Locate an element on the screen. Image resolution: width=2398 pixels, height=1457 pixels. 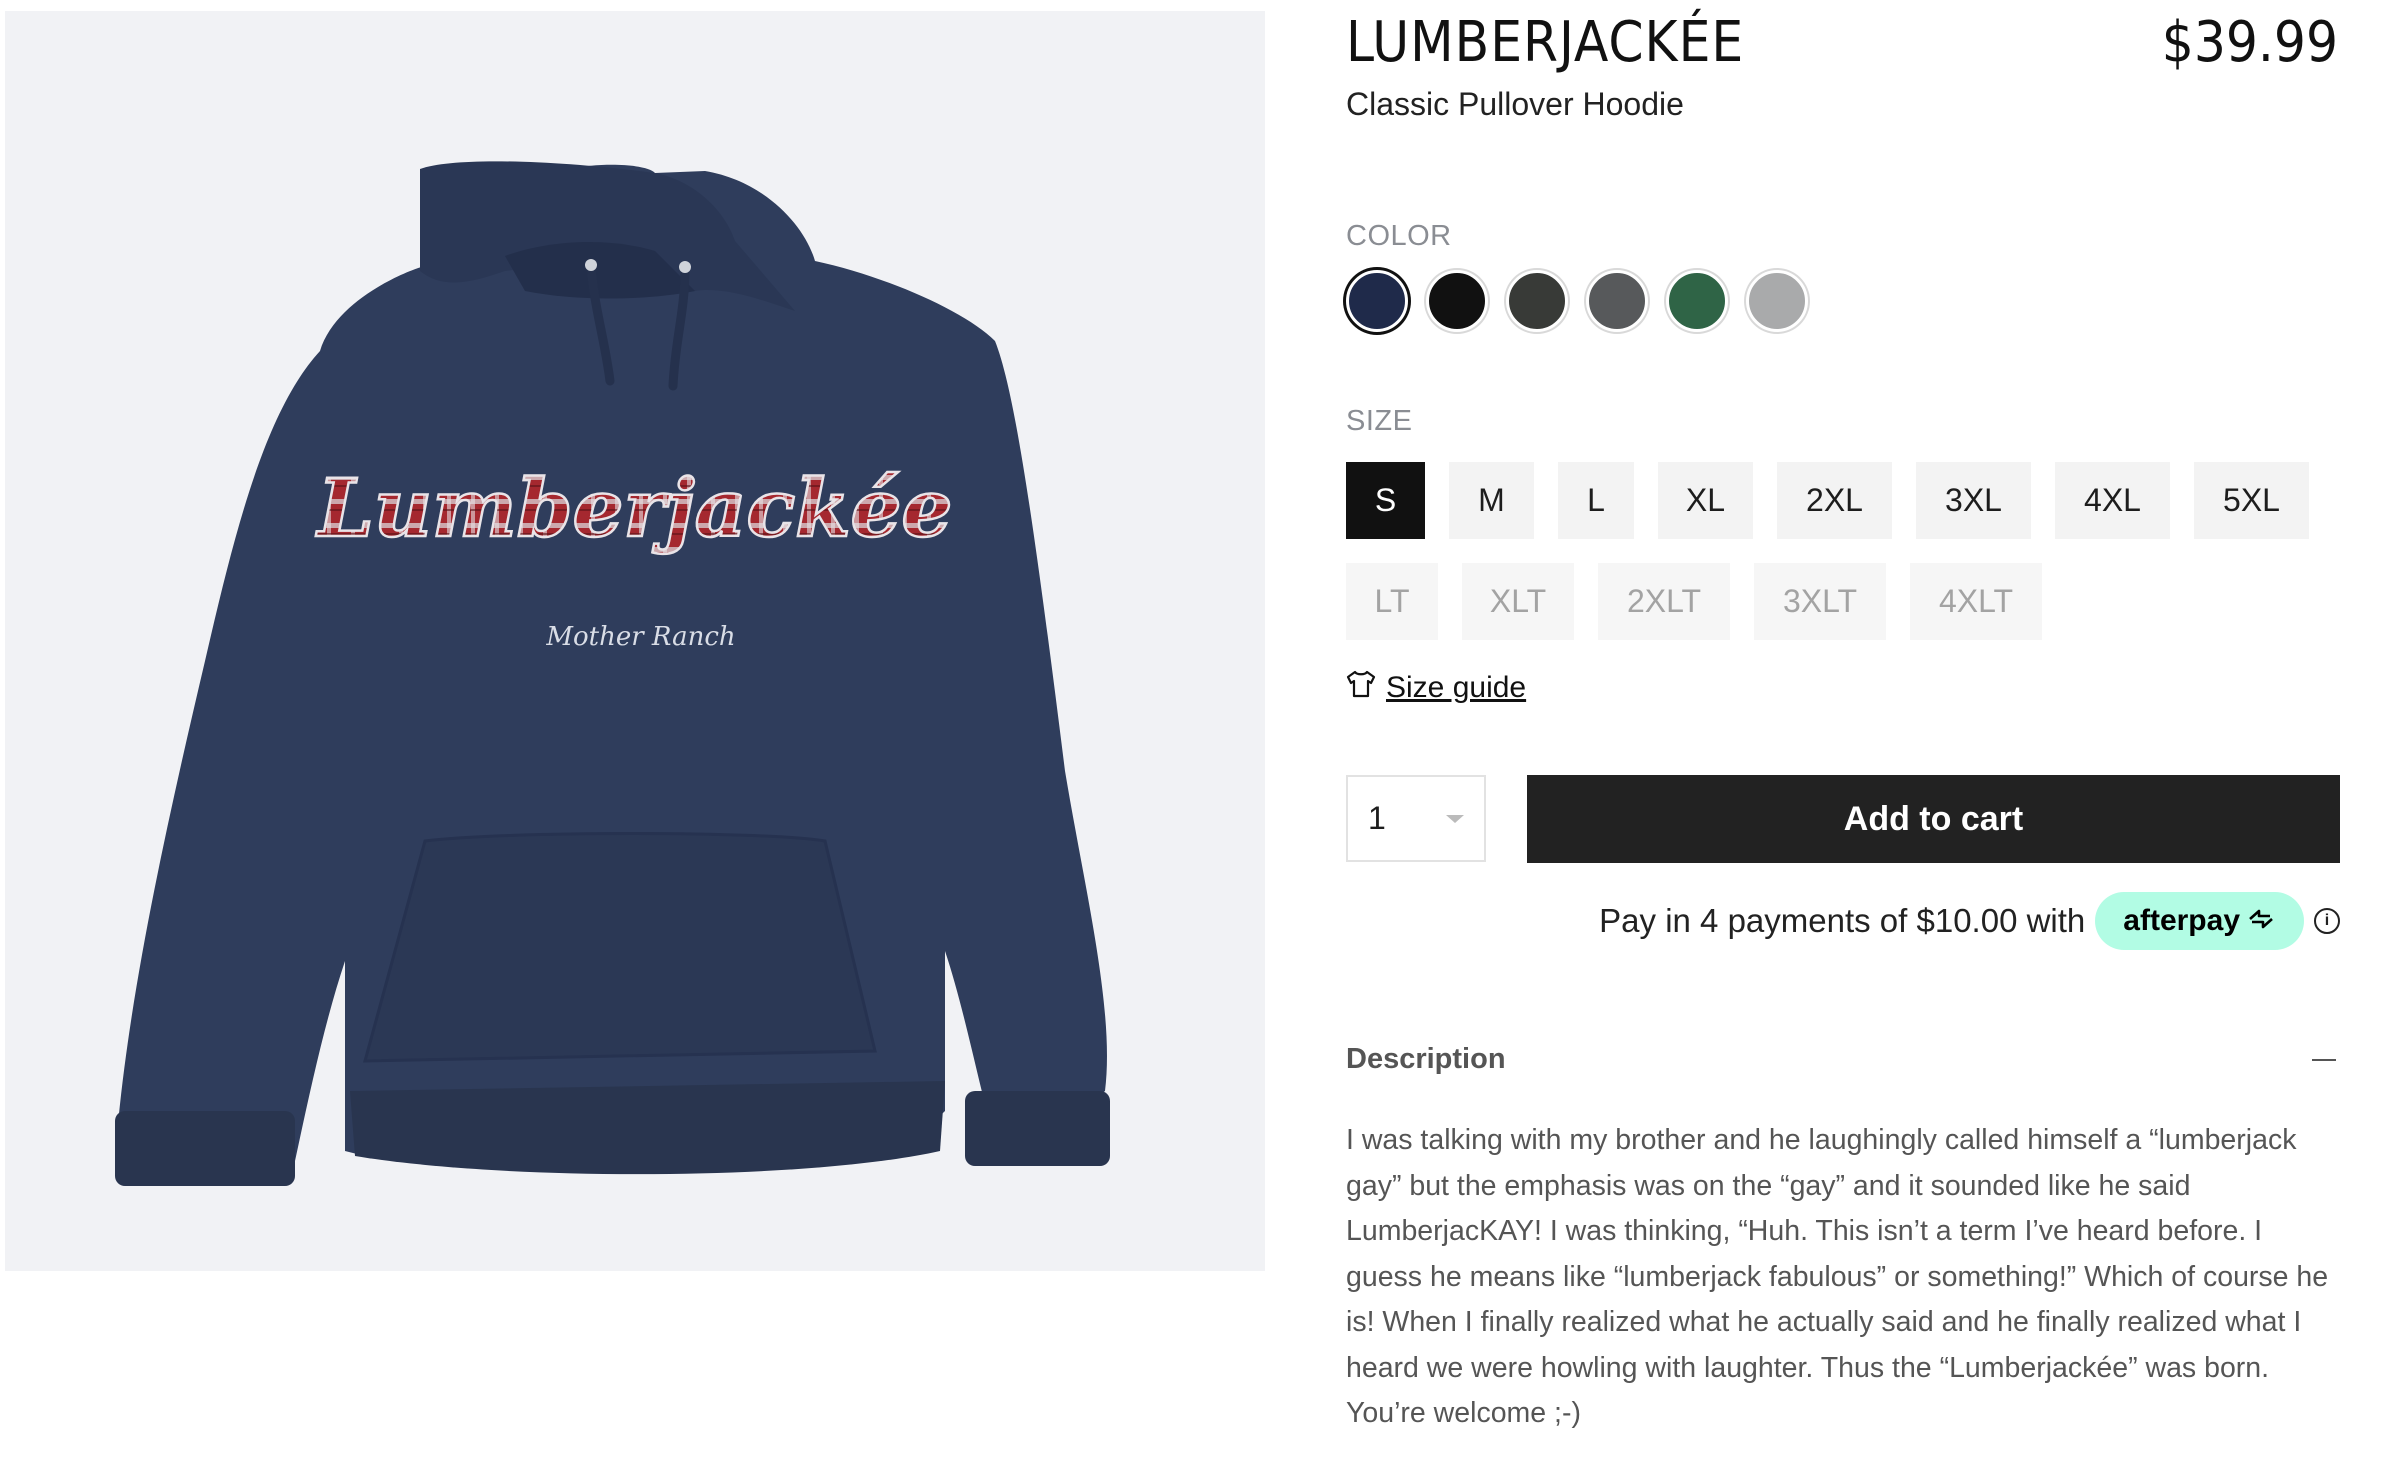
color-label: COLOR is located at coordinates (1399, 236).